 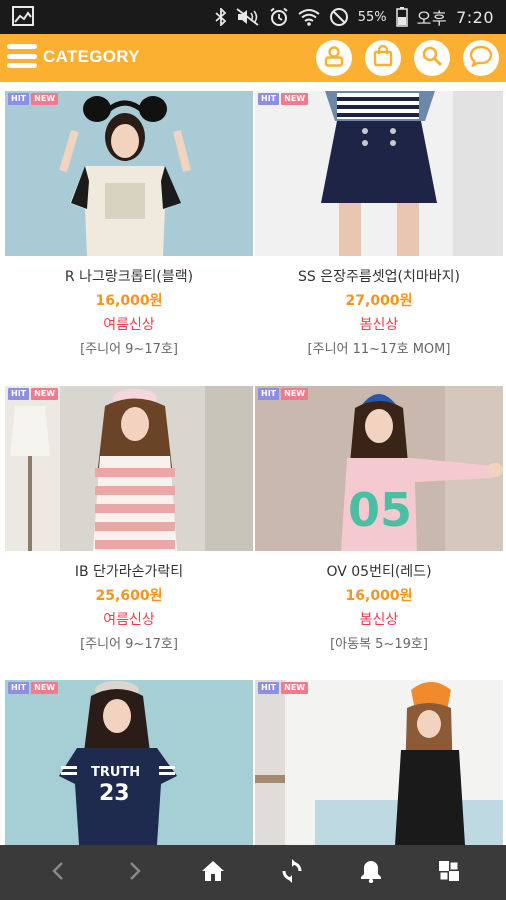 I want to click on status-bar: 55% 오후 7:20, so click(x=253, y=17).